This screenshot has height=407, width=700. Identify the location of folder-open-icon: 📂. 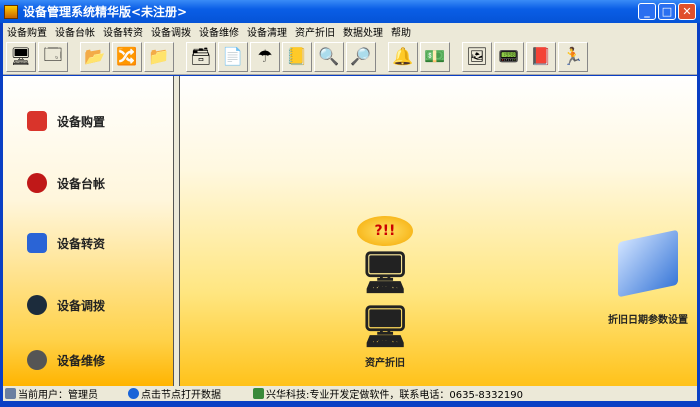
(95, 56).